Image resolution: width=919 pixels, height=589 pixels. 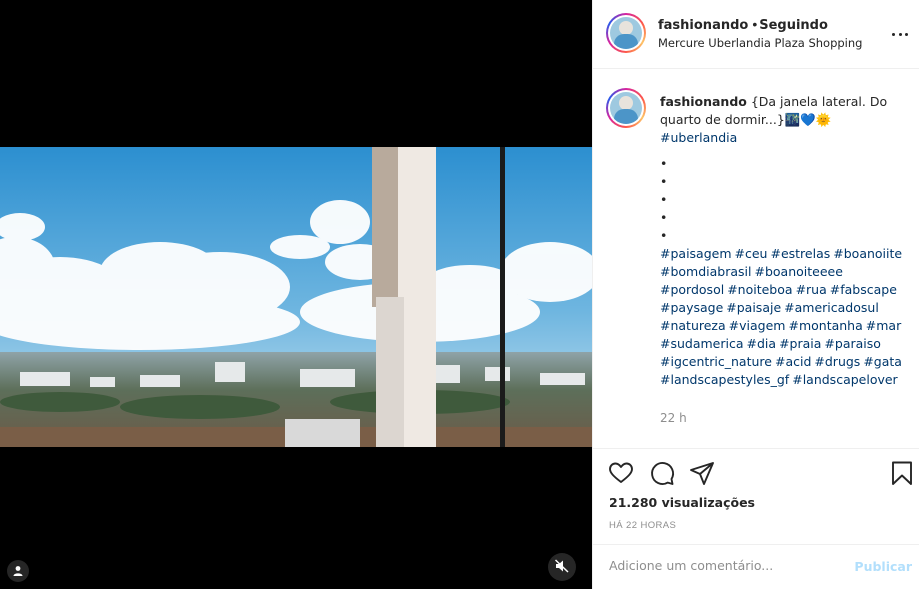 What do you see at coordinates (729, 565) in the screenshot?
I see `comment-input` at bounding box center [729, 565].